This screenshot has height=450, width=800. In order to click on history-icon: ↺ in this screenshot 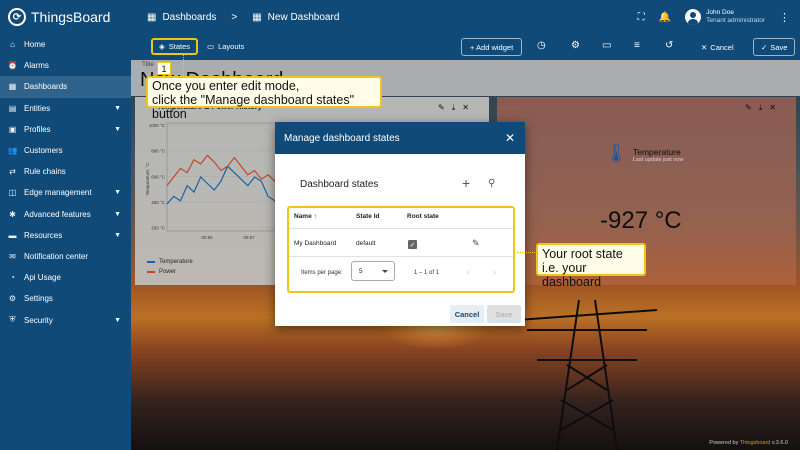, I will do `click(669, 45)`.